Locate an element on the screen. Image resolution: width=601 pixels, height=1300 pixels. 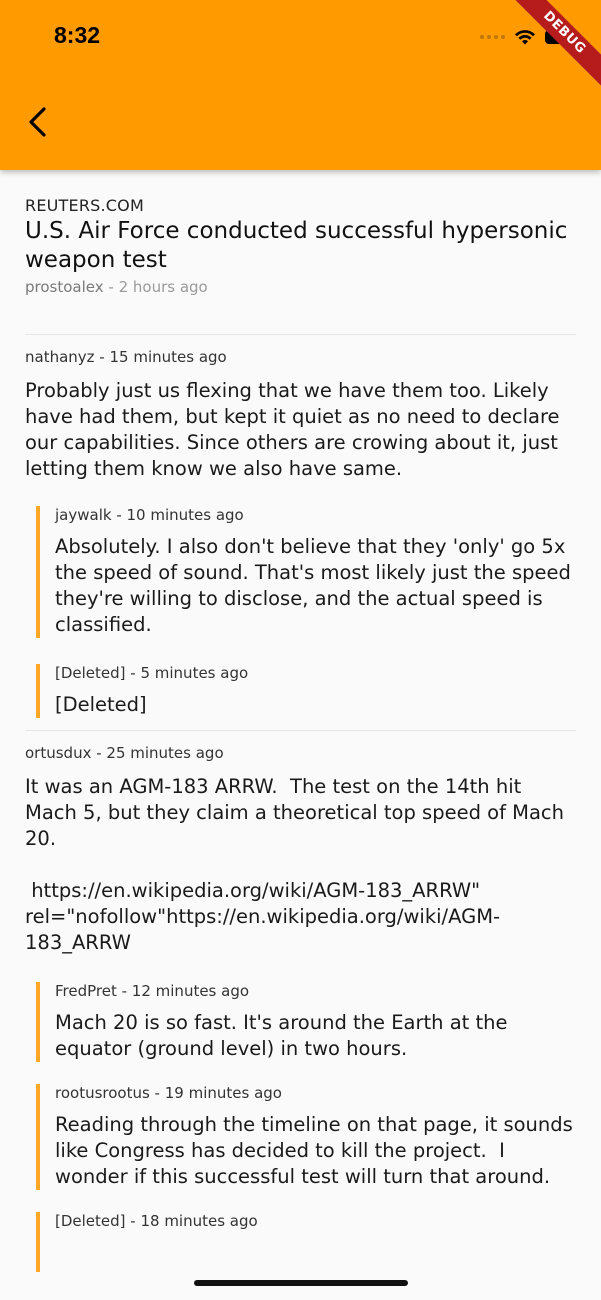
chevron-left-icon is located at coordinates (37, 122).